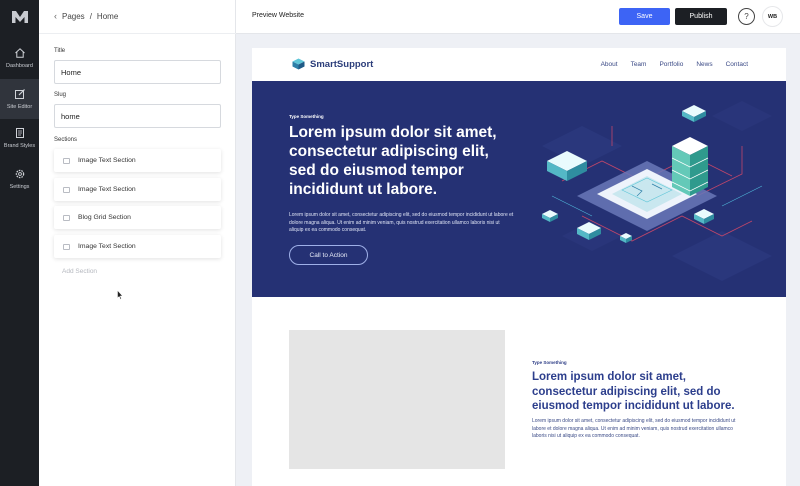 The height and width of the screenshot is (486, 800). I want to click on mouse-cursor-icon, so click(120, 295).